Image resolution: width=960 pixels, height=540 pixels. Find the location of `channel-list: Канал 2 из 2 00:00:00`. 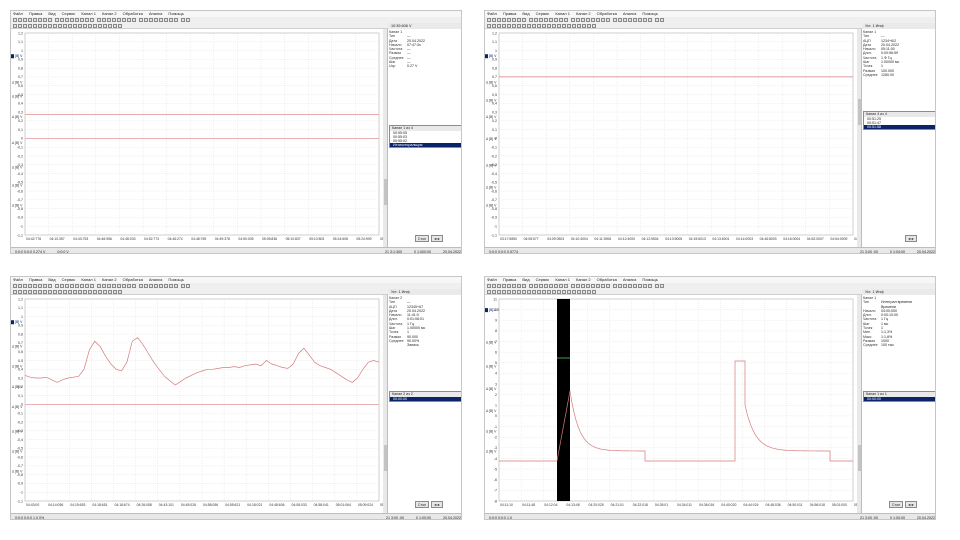

channel-list: Канал 2 из 2 00:00:00 is located at coordinates (425, 396).